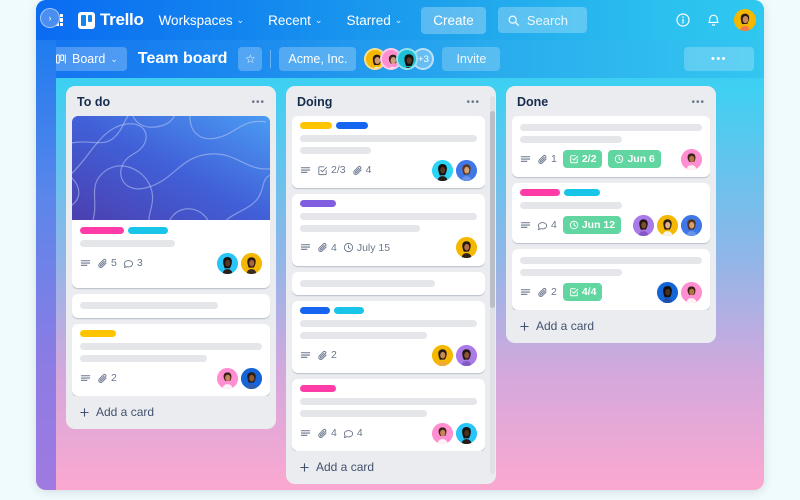  What do you see at coordinates (547, 20) in the screenshot?
I see `search-placeholder: Search` at bounding box center [547, 20].